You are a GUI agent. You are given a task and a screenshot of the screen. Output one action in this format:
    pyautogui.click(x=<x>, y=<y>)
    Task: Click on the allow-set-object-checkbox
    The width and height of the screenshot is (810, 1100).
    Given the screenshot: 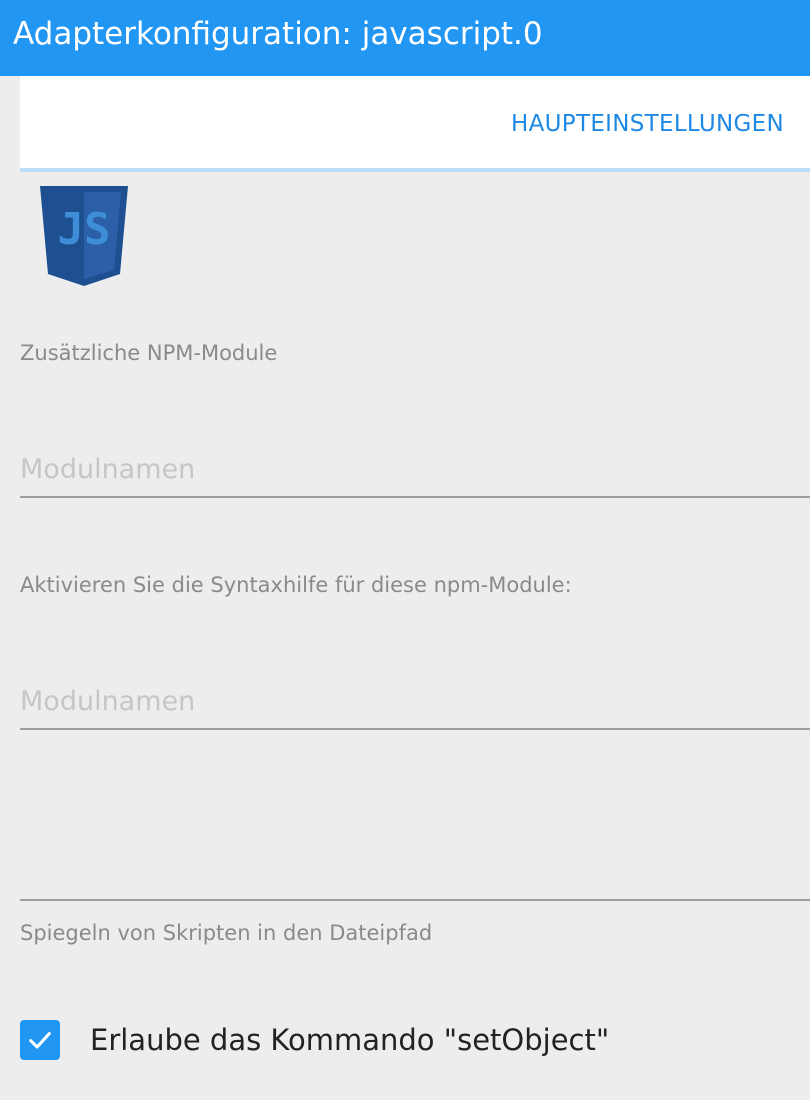 What is the action you would take?
    pyautogui.click(x=40, y=1040)
    